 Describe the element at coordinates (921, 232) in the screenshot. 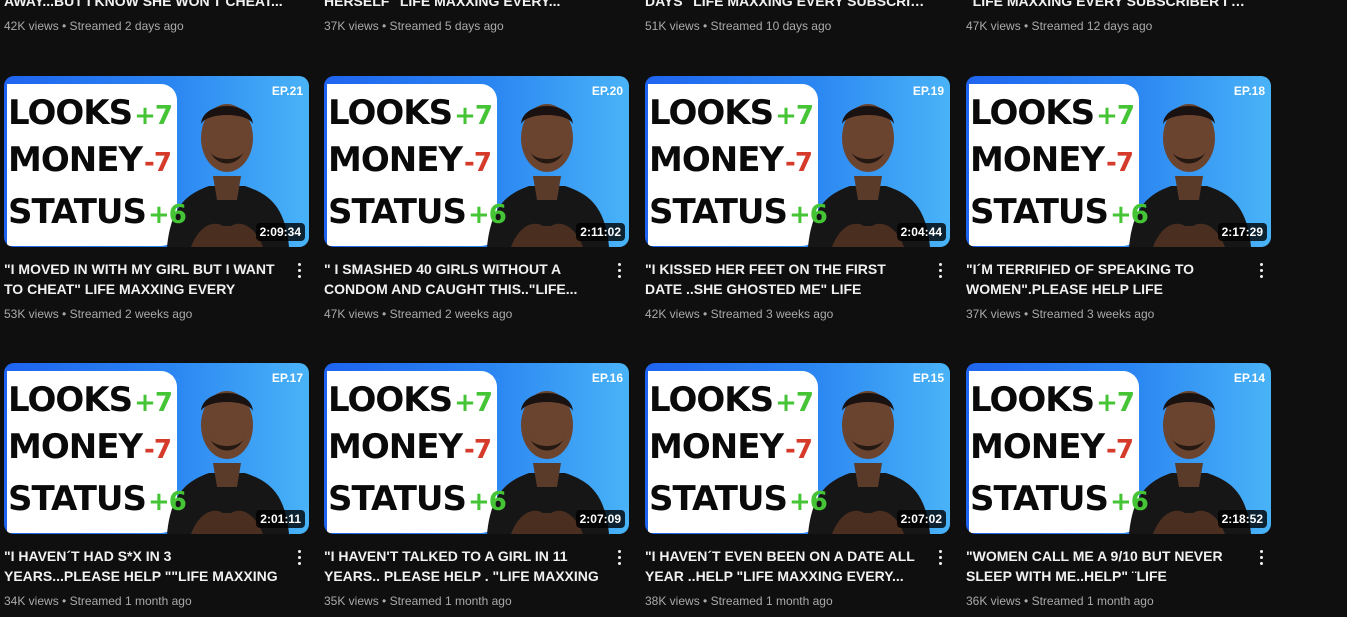

I see `duration-badge: 2:04:44` at that location.